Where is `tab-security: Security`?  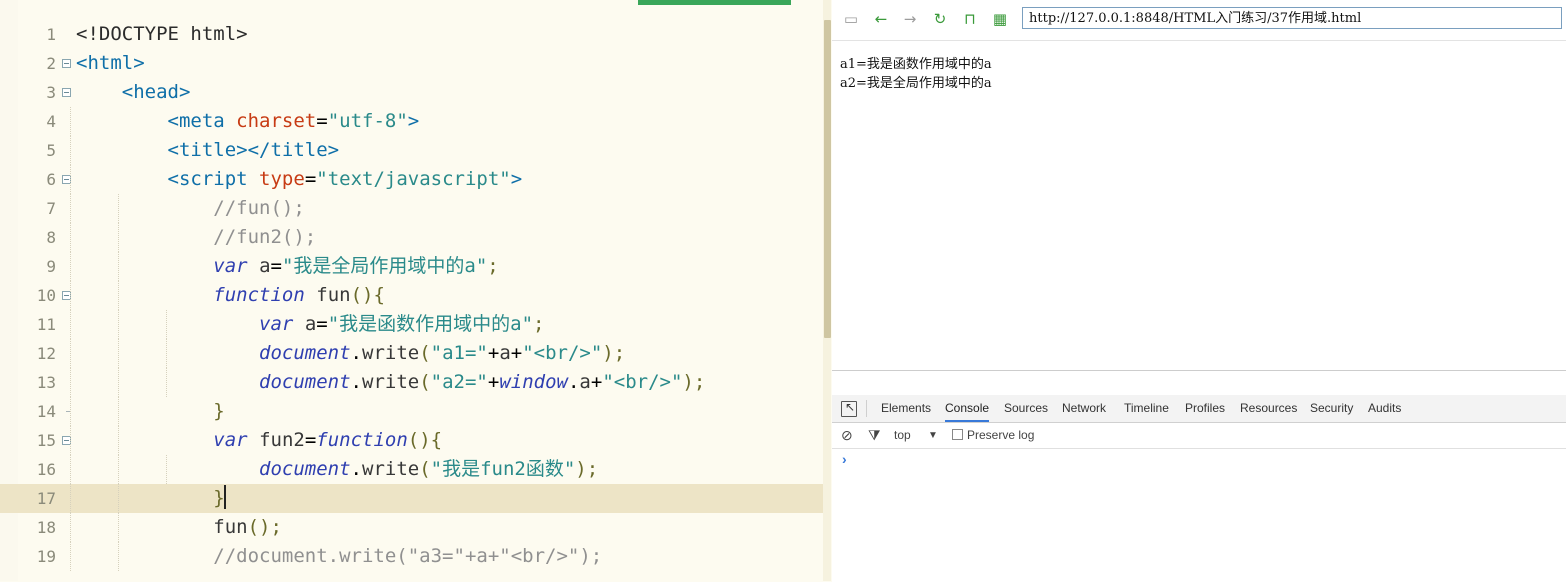
tab-security: Security is located at coordinates (1331, 408).